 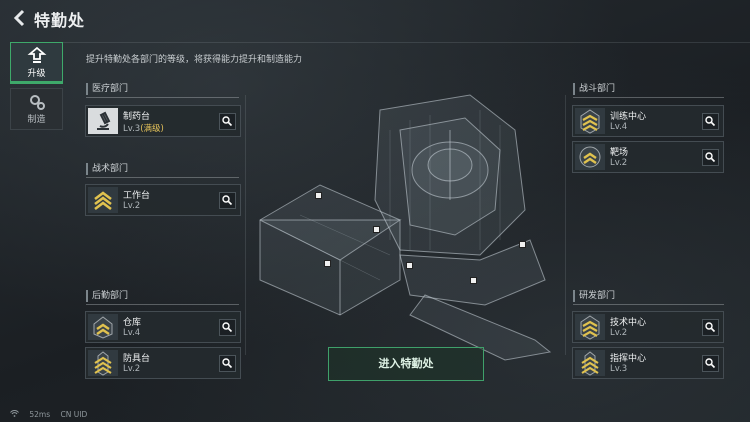 I want to click on card-pharmacy: 制药台 Lv.3(满级), so click(x=163, y=121).